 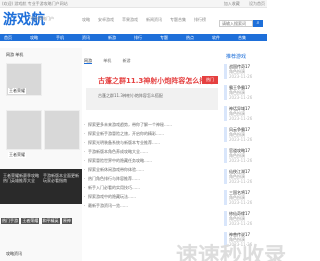 I want to click on tag-item: 王者荣耀, so click(x=30, y=221).